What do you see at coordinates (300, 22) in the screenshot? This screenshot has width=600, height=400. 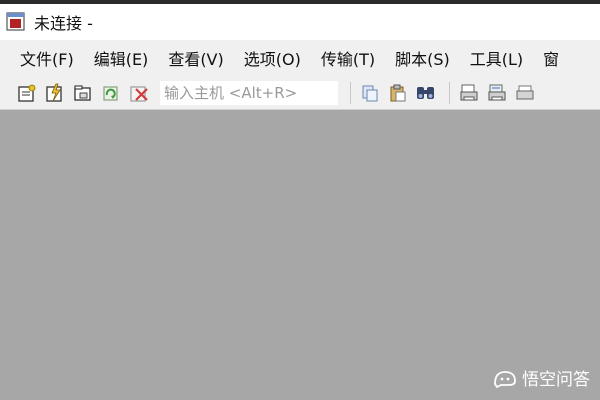 I see `title-bar: 未连接 -` at bounding box center [300, 22].